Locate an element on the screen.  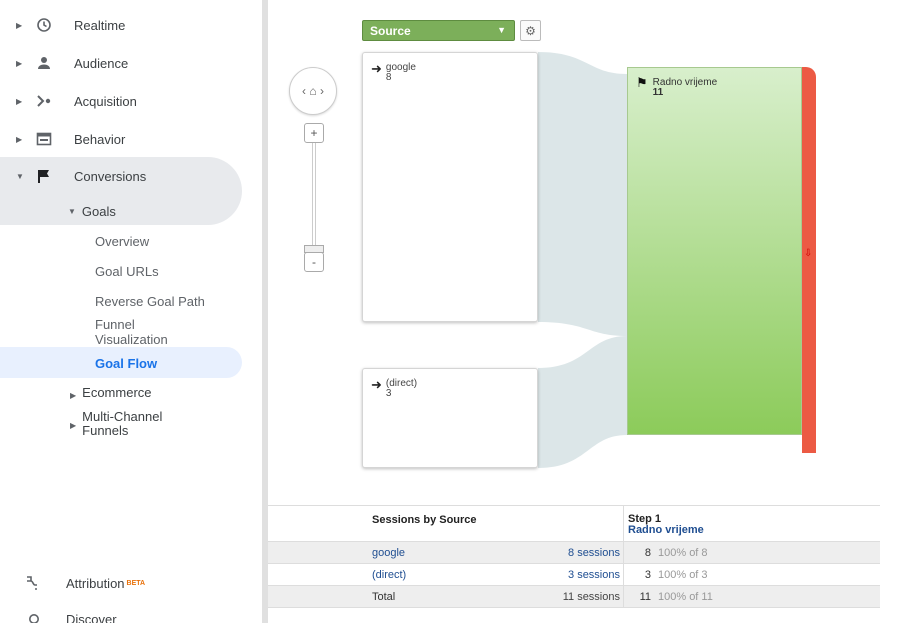
sidebar-item-label: Attribution is located at coordinates (95, 583).